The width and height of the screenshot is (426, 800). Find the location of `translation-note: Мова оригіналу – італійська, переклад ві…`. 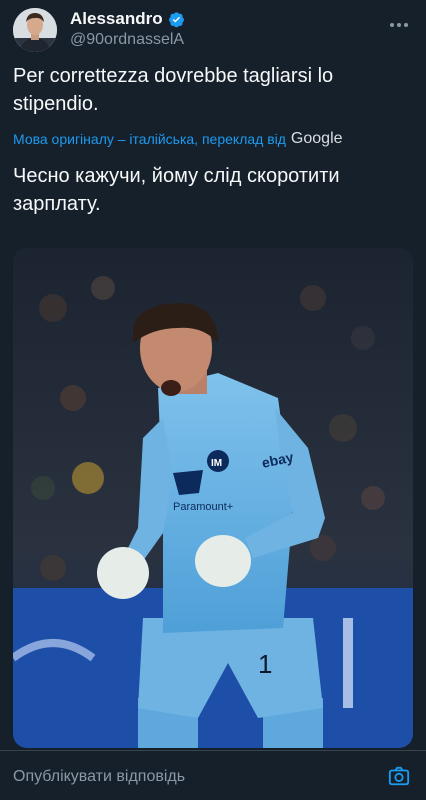

translation-note: Мова оригіналу – італійська, переклад ві… is located at coordinates (213, 139).